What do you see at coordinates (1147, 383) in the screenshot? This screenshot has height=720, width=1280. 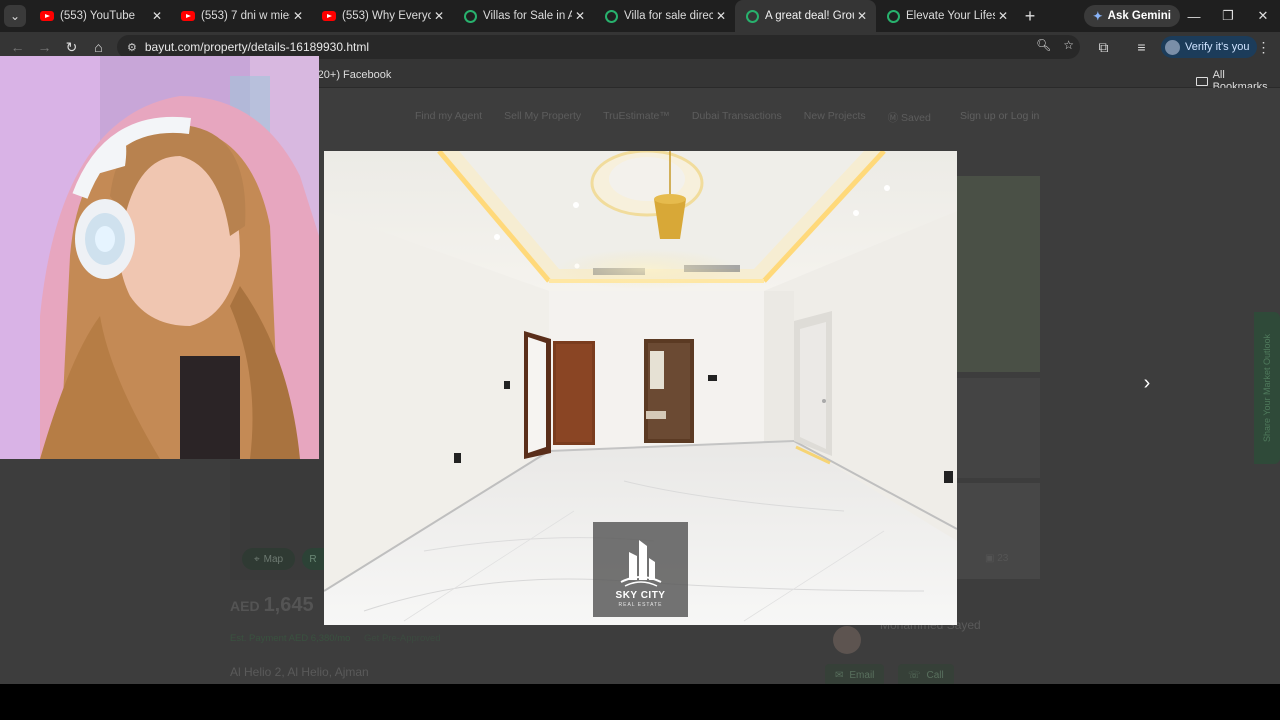 I see `next-photo-icon: ›` at bounding box center [1147, 383].